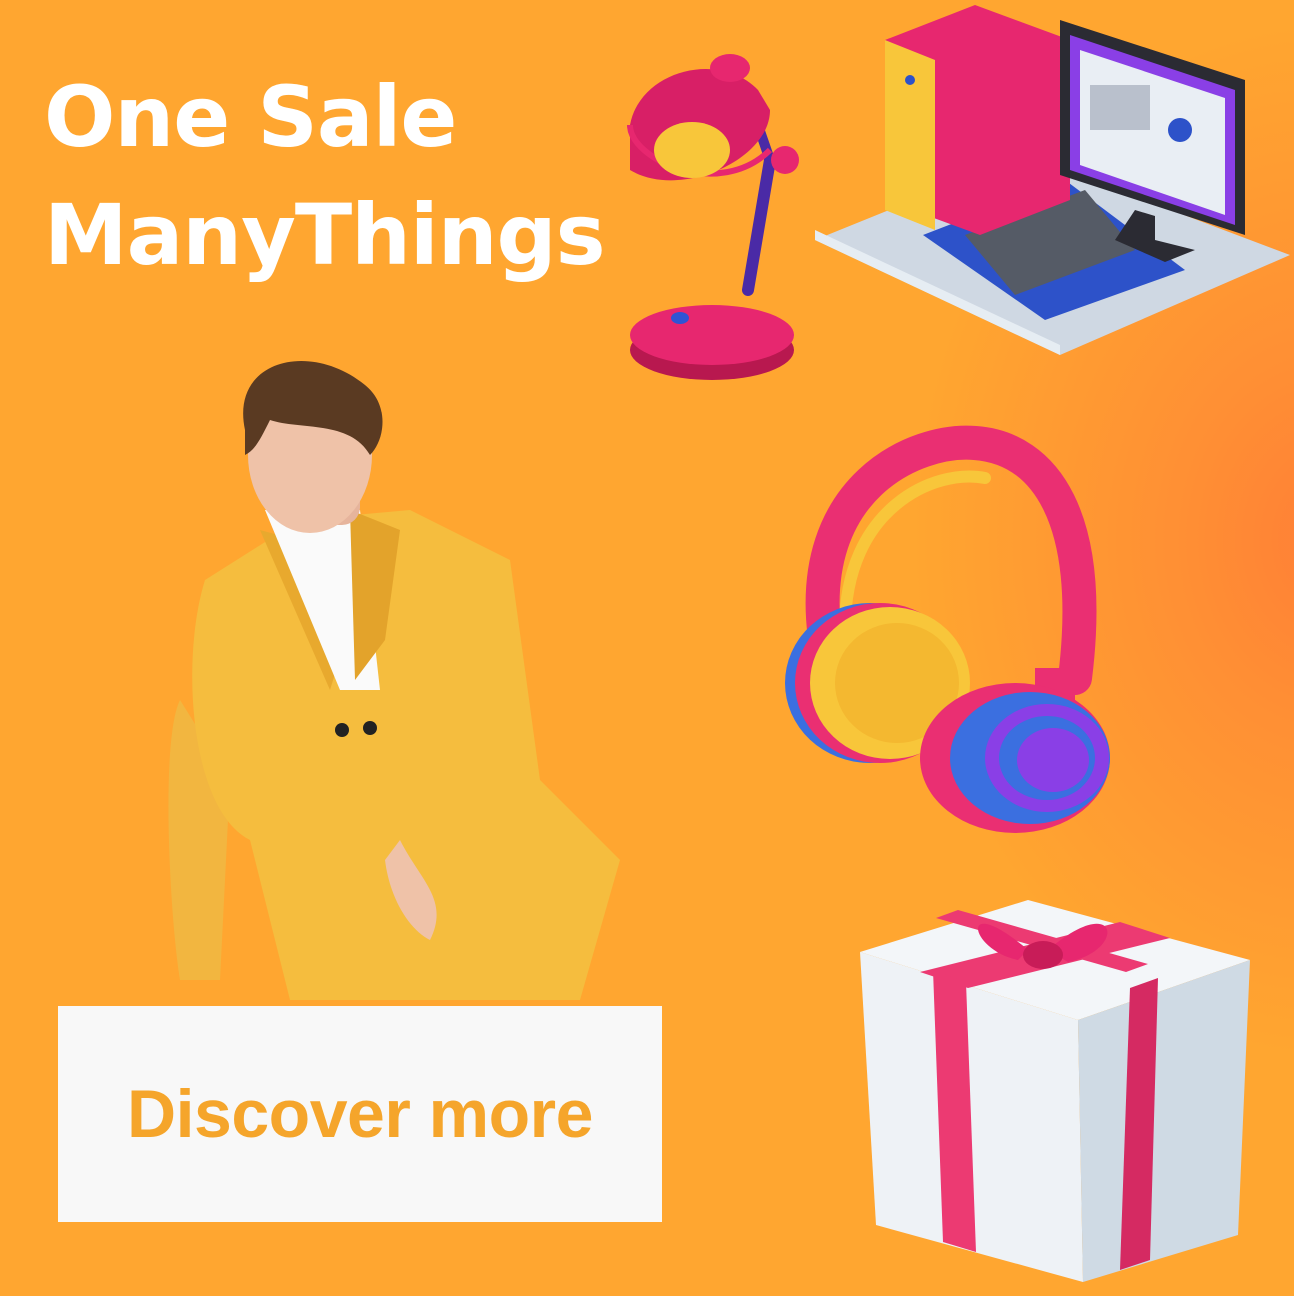  I want to click on headline-line-1: One Sale, so click(250, 117).